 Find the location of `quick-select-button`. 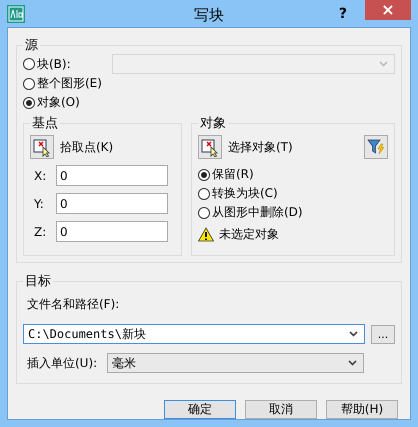

quick-select-button is located at coordinates (376, 147).